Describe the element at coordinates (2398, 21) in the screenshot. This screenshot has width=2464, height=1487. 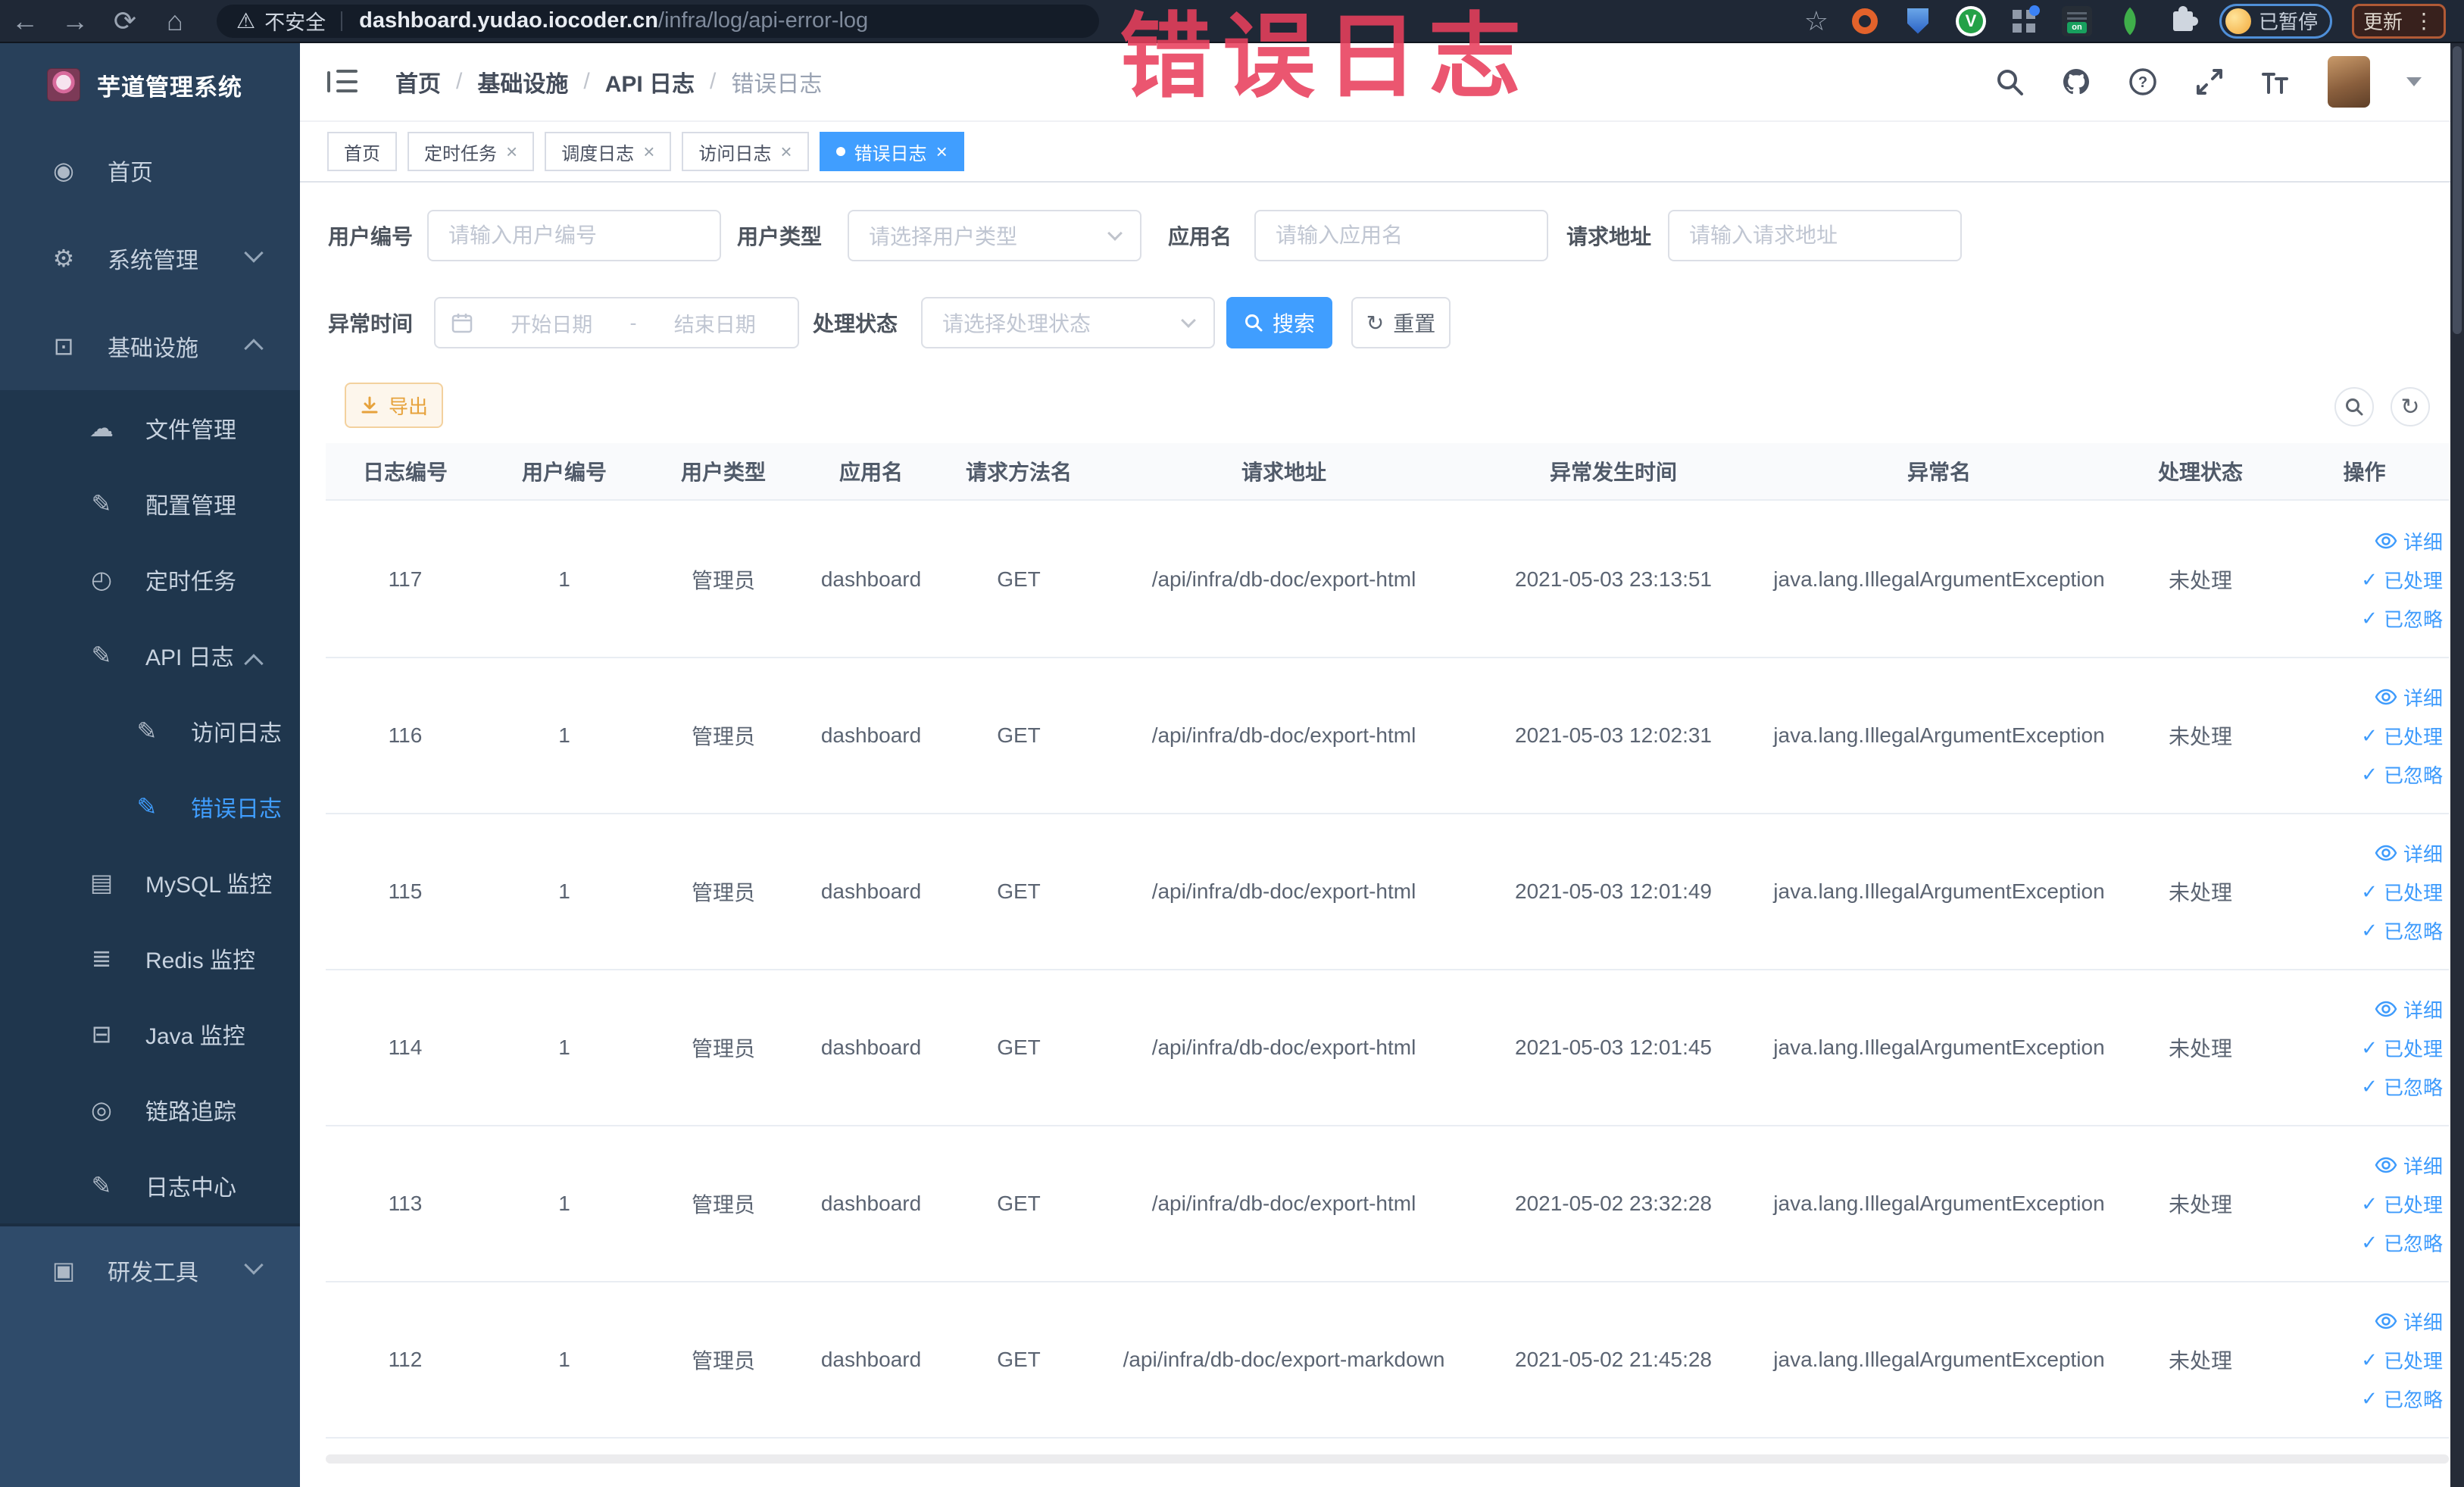
I see `browser-update-button: 更新 ⋮` at that location.